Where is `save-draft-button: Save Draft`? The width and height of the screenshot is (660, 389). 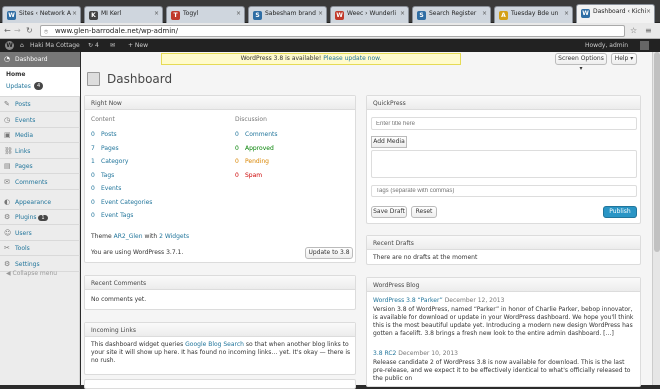 save-draft-button: Save Draft is located at coordinates (389, 212).